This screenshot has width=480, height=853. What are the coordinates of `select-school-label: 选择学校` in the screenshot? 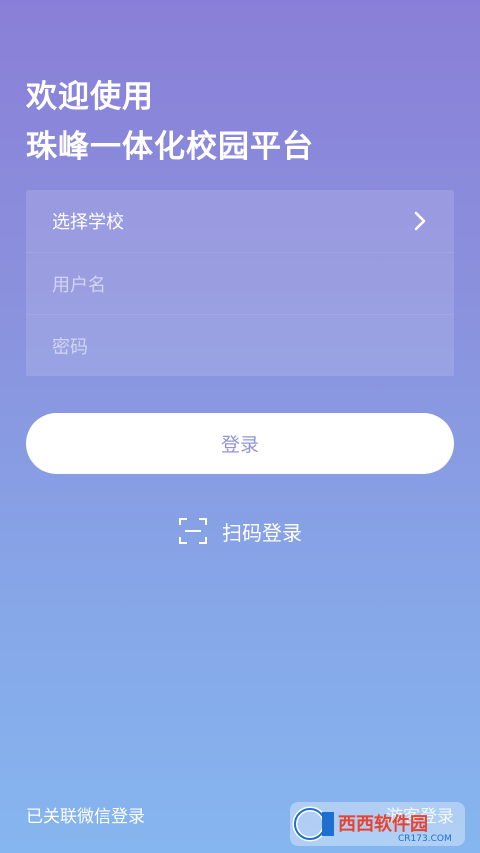 It's located at (88, 222).